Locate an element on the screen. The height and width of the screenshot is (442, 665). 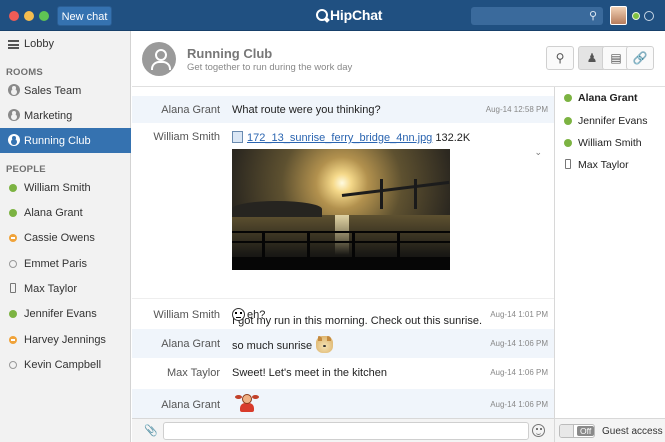
roster-item-jennifer-evans: Jennifer Evans is located at coordinates (610, 121).